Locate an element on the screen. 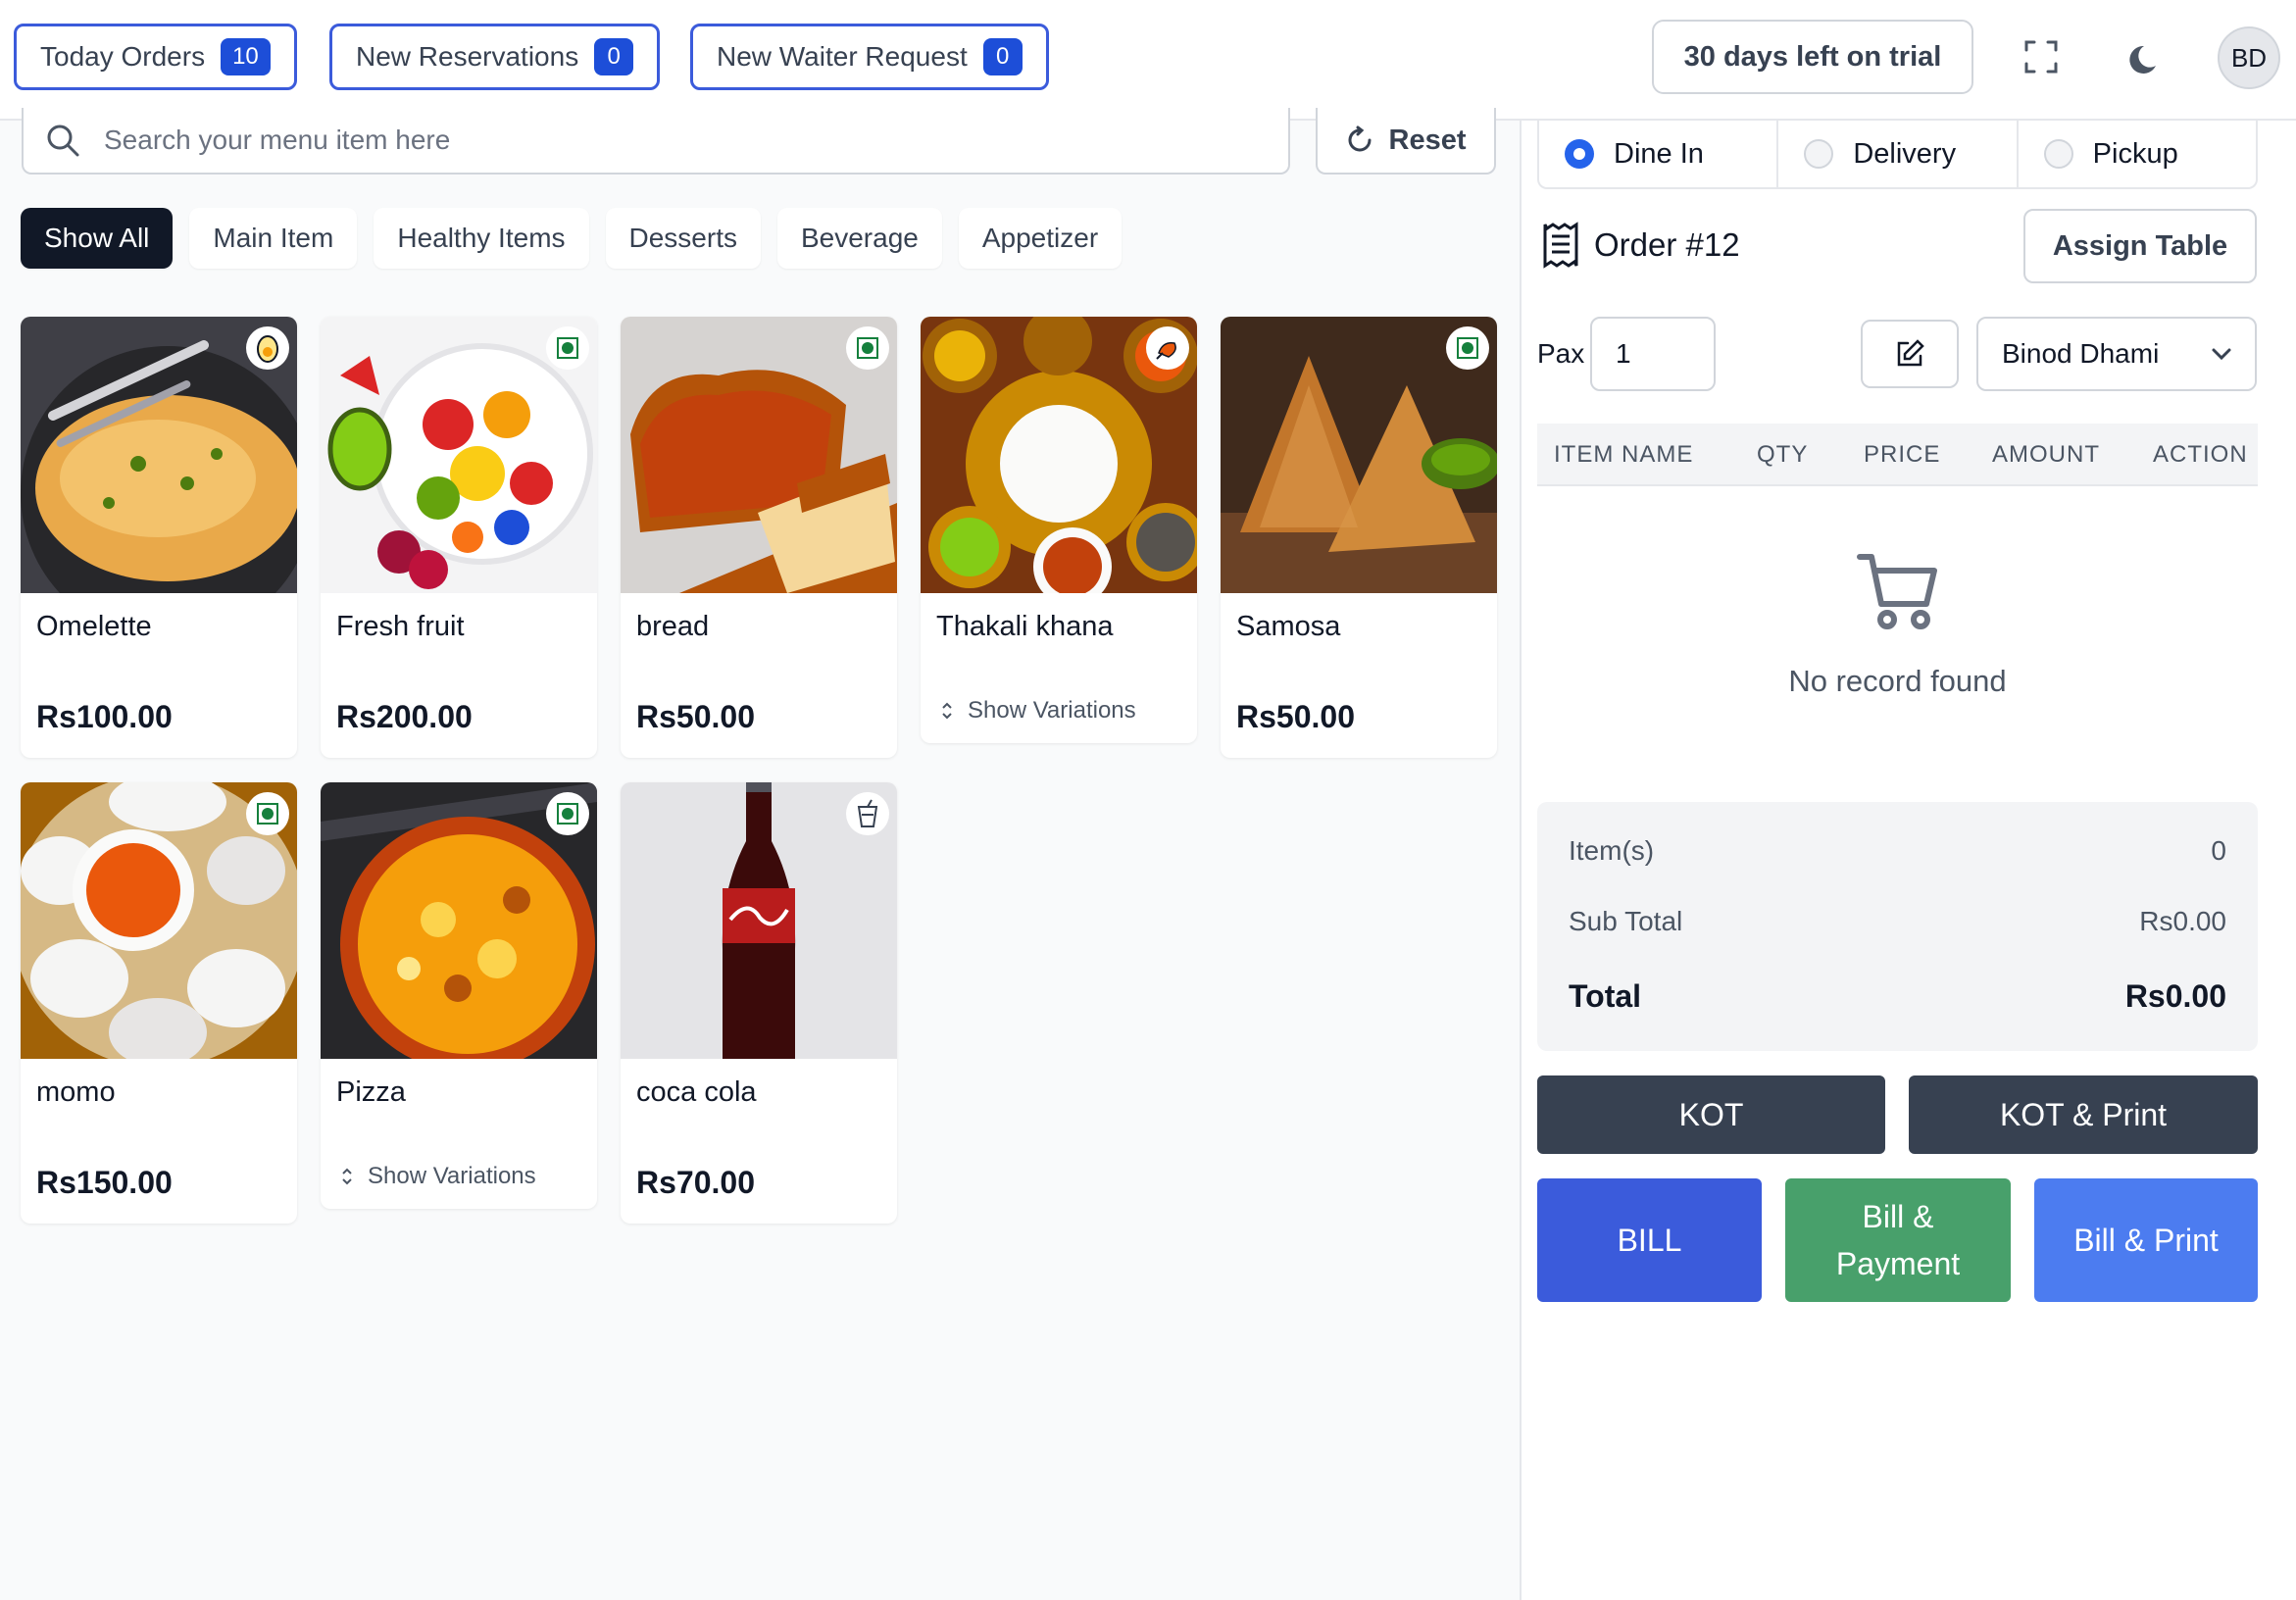  menu-search-input is located at coordinates (643, 140).